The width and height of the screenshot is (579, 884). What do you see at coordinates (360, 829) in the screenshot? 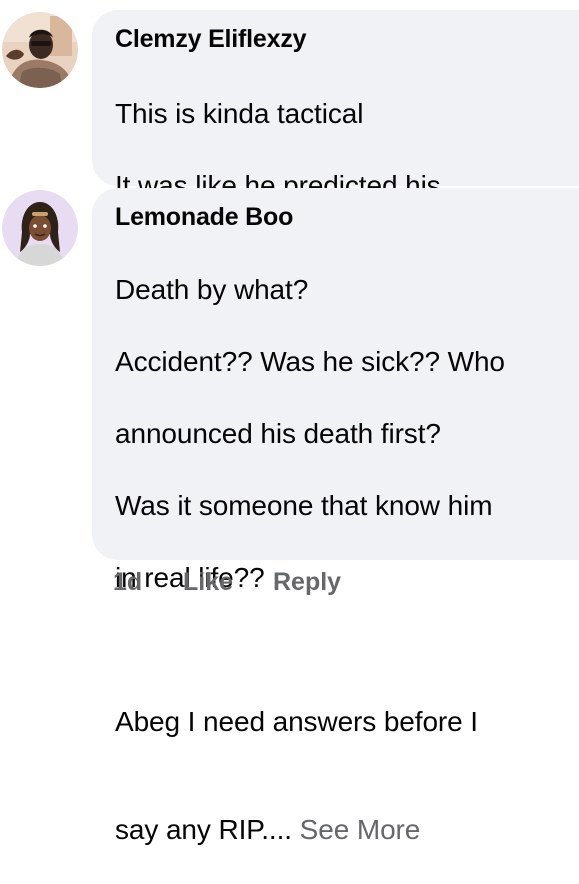
I see `see-more-link: See More` at bounding box center [360, 829].